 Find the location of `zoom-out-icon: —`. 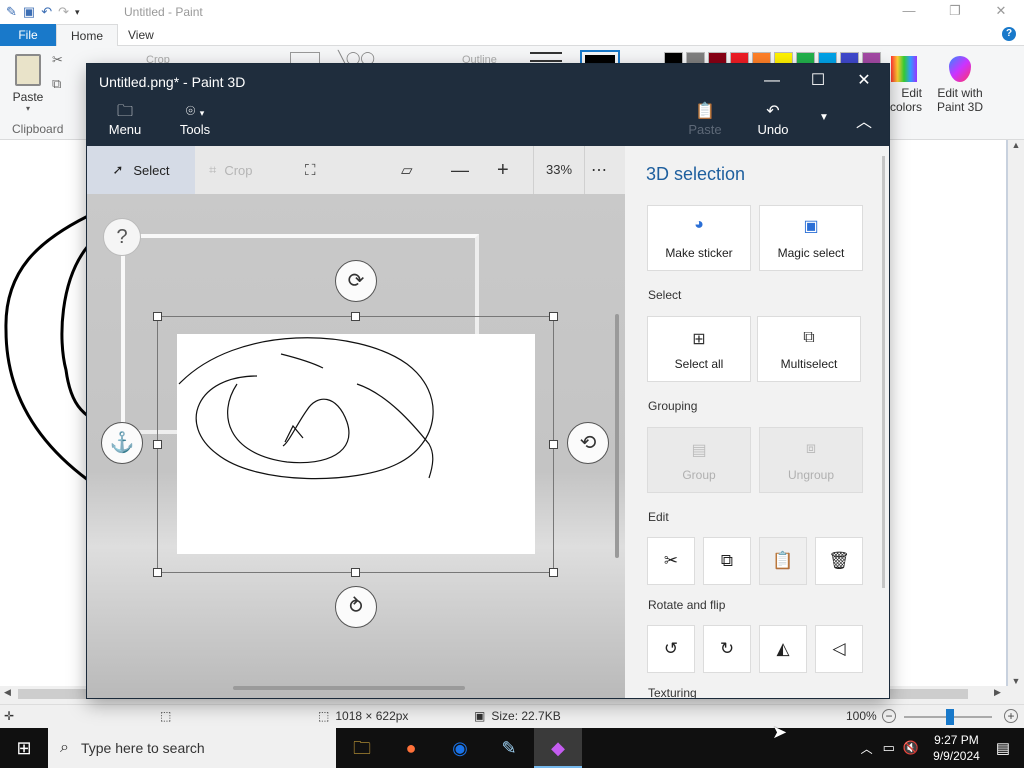

zoom-out-icon: — is located at coordinates (460, 170).